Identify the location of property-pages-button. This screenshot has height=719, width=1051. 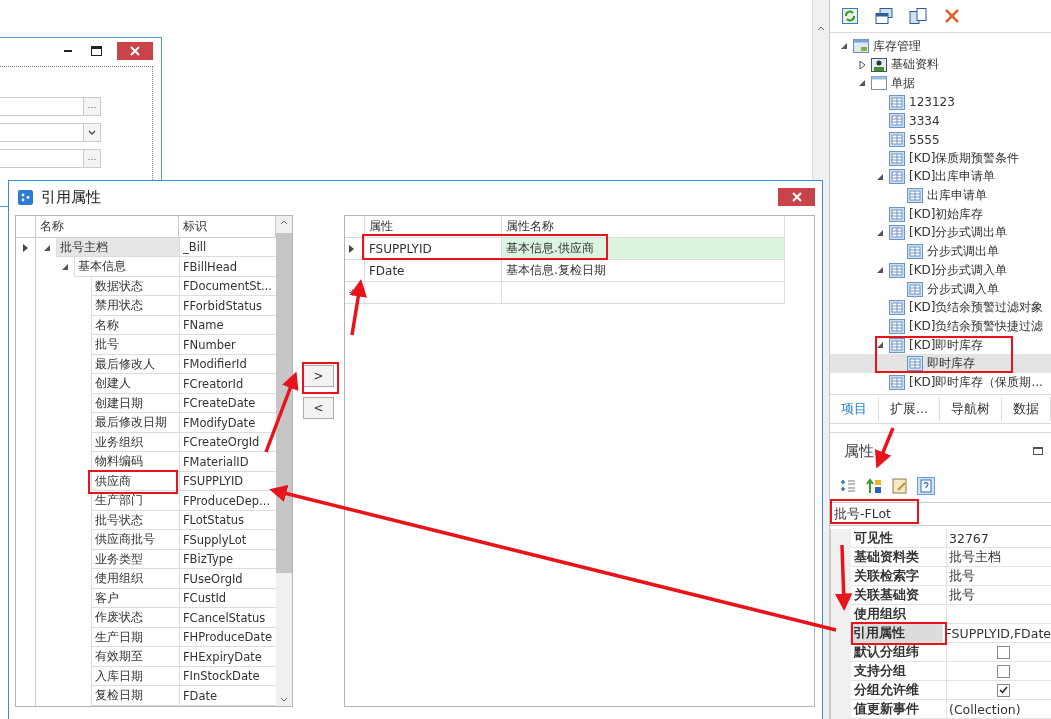
(900, 486).